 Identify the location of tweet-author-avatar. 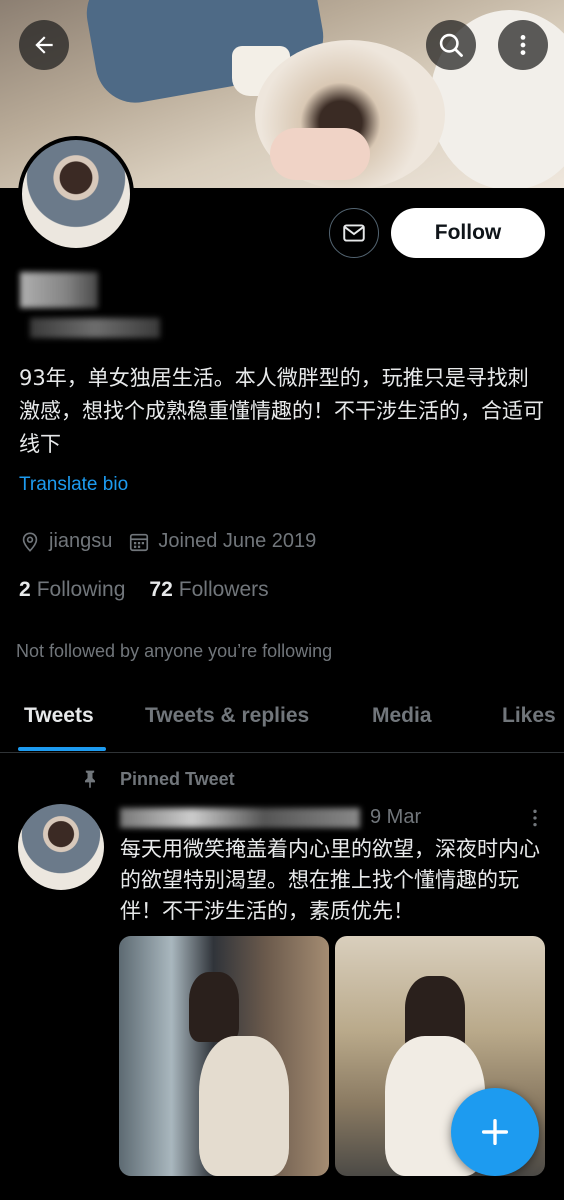
(61, 847).